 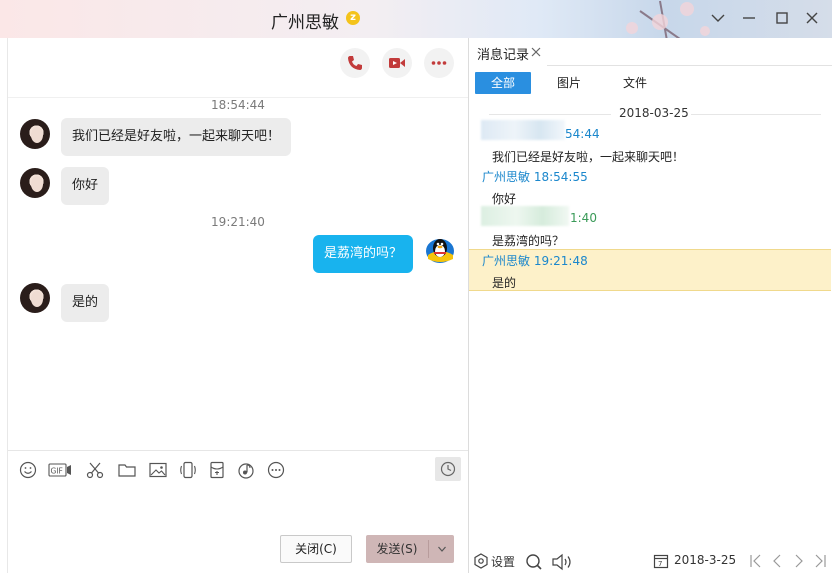 What do you see at coordinates (705, 560) in the screenshot?
I see `history-bottom-date: 2018-3-25` at bounding box center [705, 560].